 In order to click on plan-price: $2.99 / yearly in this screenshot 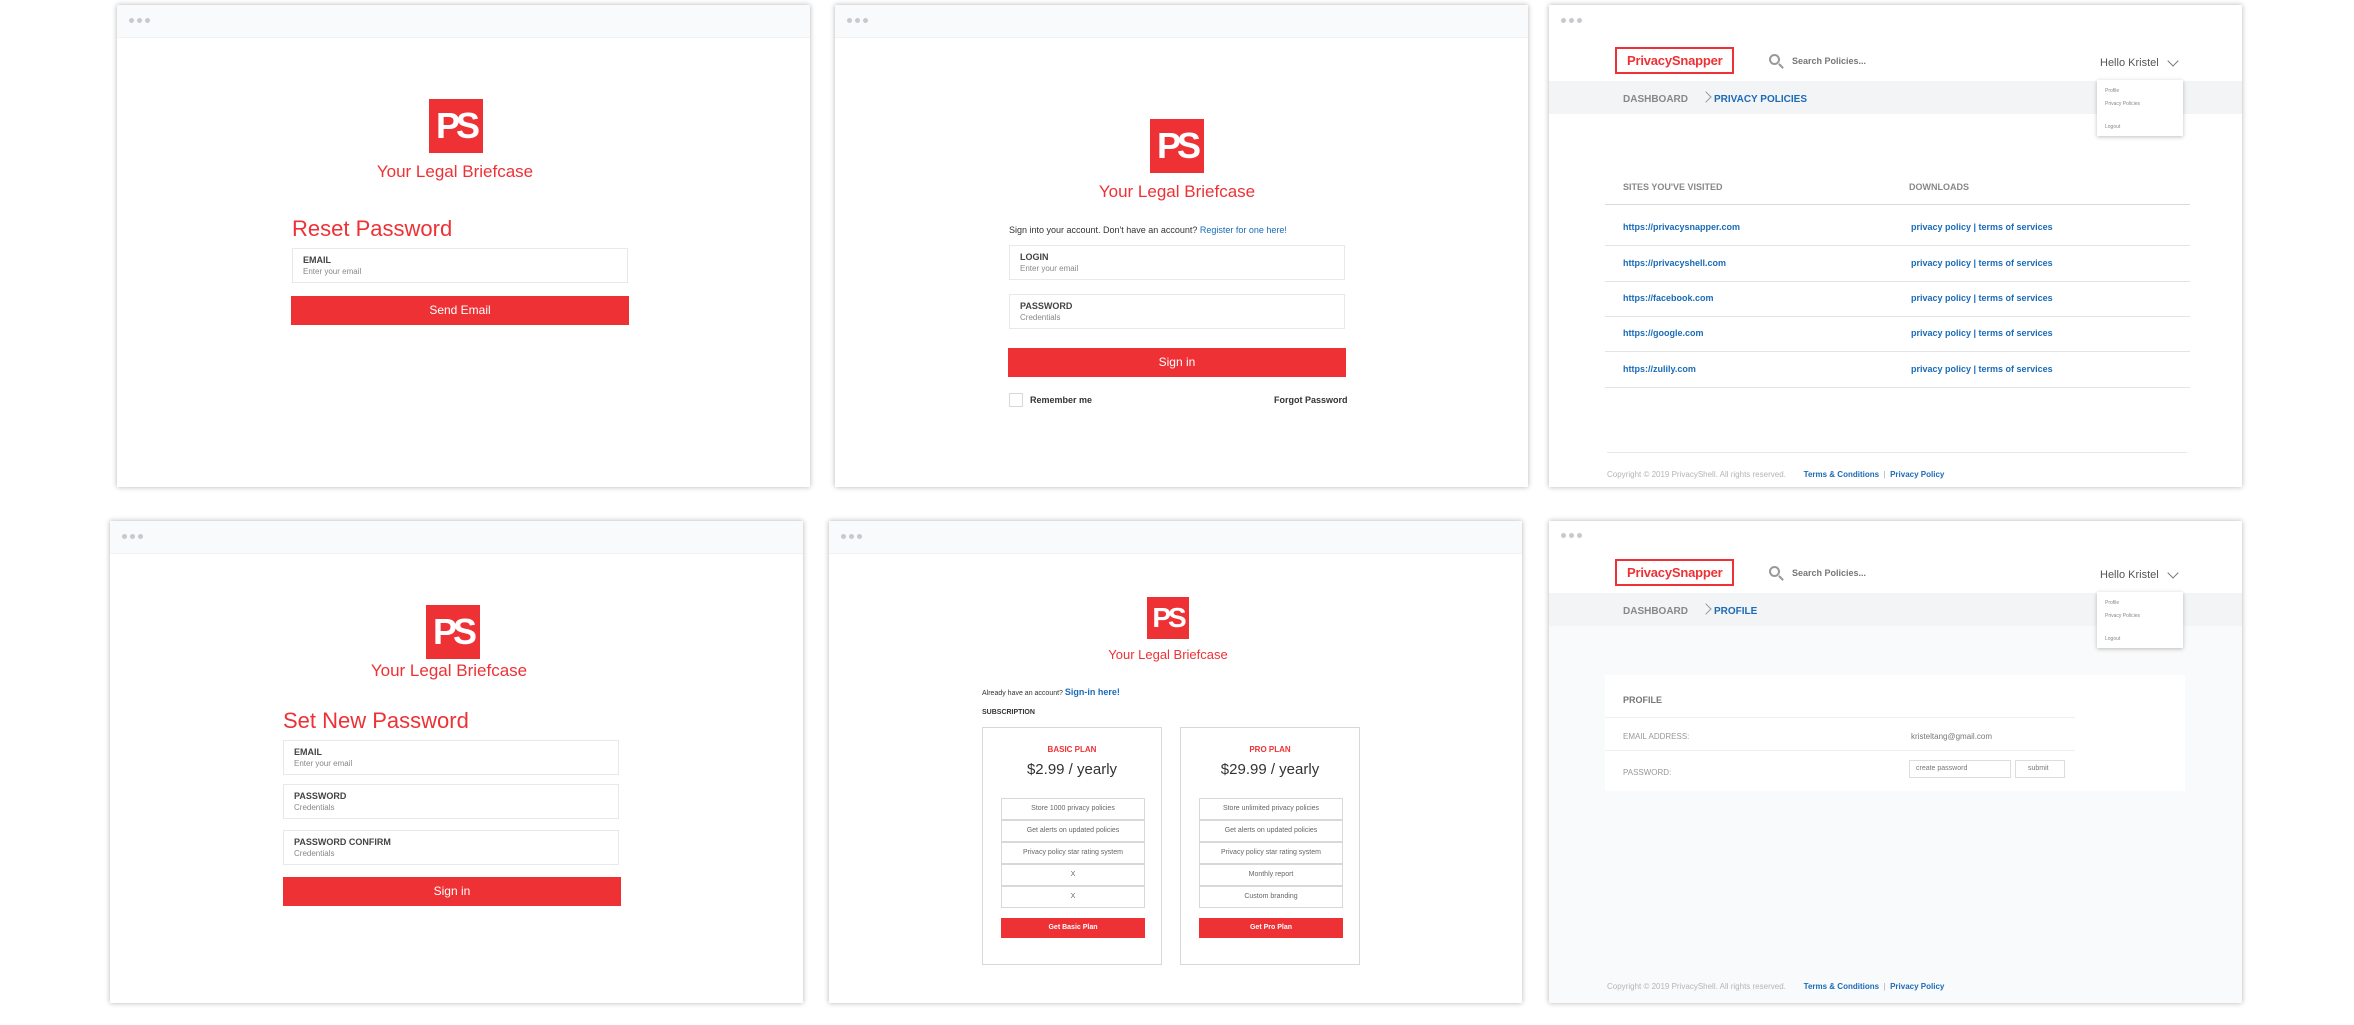, I will do `click(1072, 769)`.